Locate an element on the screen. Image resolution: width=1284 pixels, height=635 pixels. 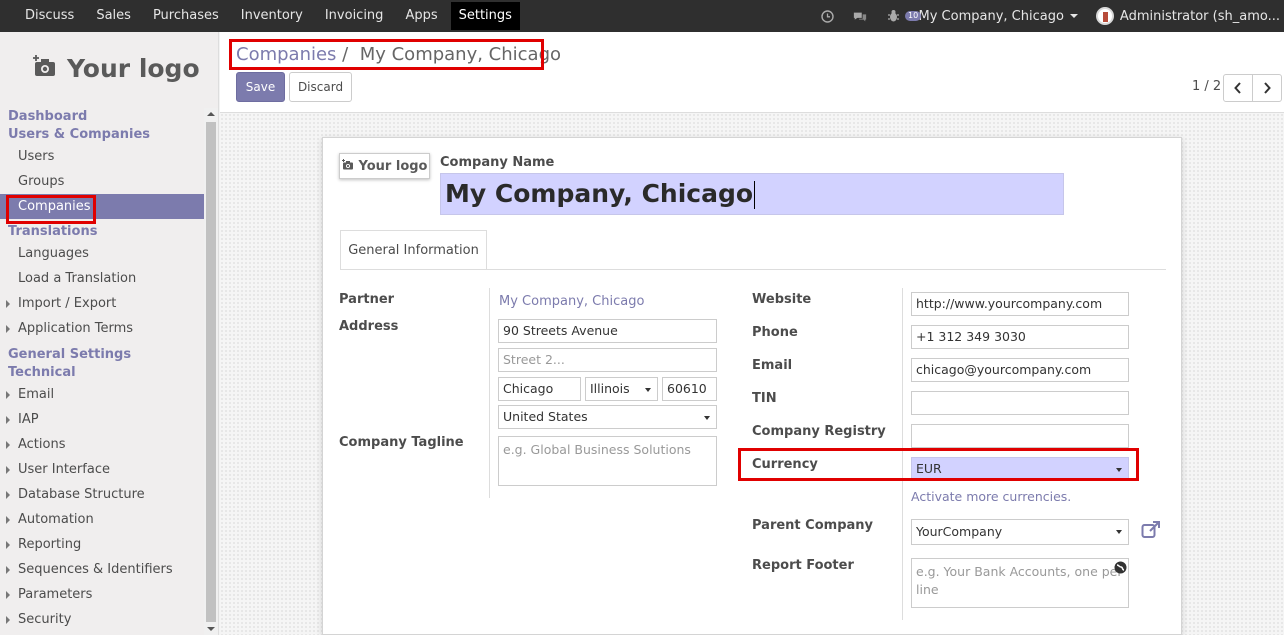
left-column-divider is located at coordinates (489, 393).